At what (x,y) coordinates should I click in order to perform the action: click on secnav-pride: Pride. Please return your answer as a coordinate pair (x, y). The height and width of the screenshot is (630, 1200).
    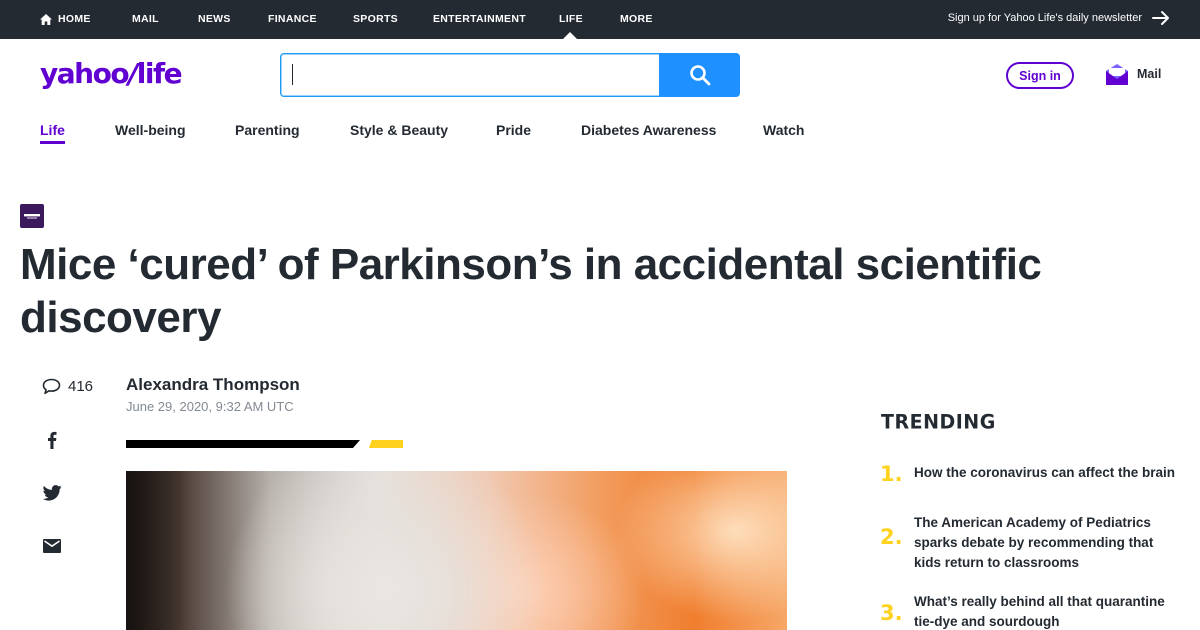
    Looking at the image, I should click on (513, 130).